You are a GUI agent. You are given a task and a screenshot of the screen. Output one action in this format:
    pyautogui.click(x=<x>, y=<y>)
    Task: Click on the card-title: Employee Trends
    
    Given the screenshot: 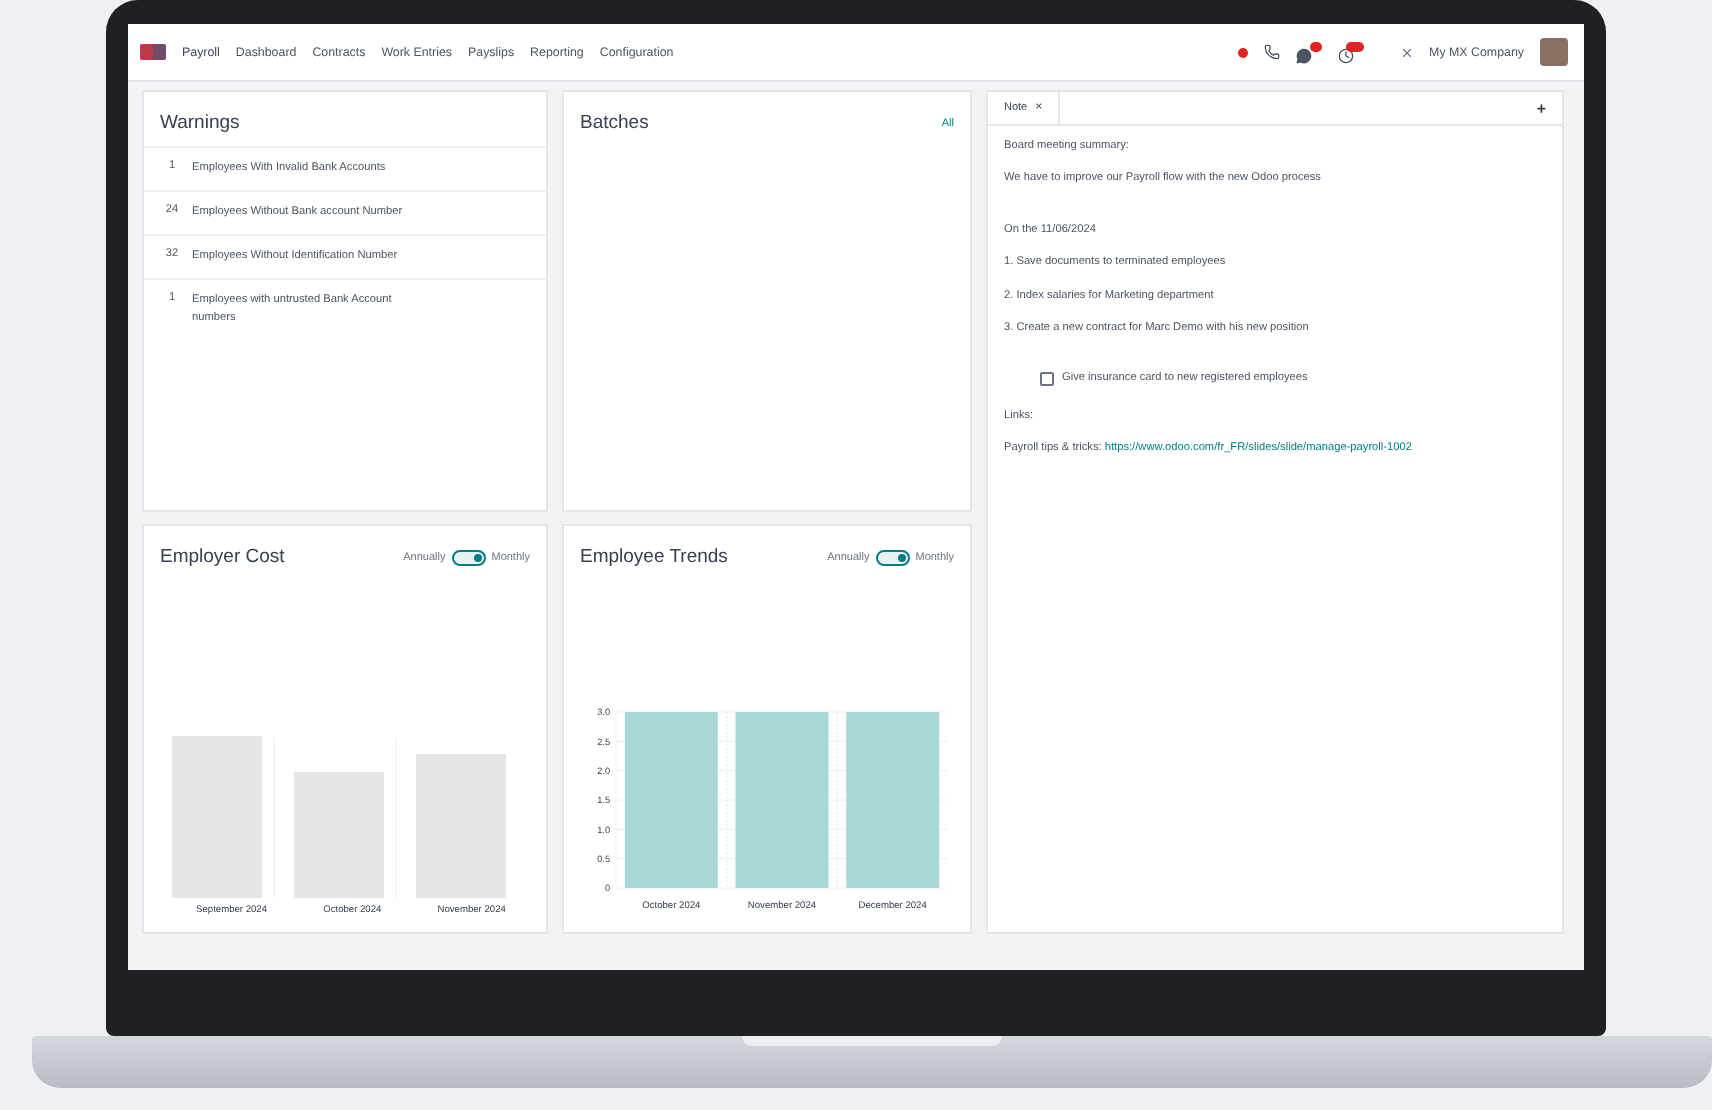 What is the action you would take?
    pyautogui.click(x=654, y=557)
    